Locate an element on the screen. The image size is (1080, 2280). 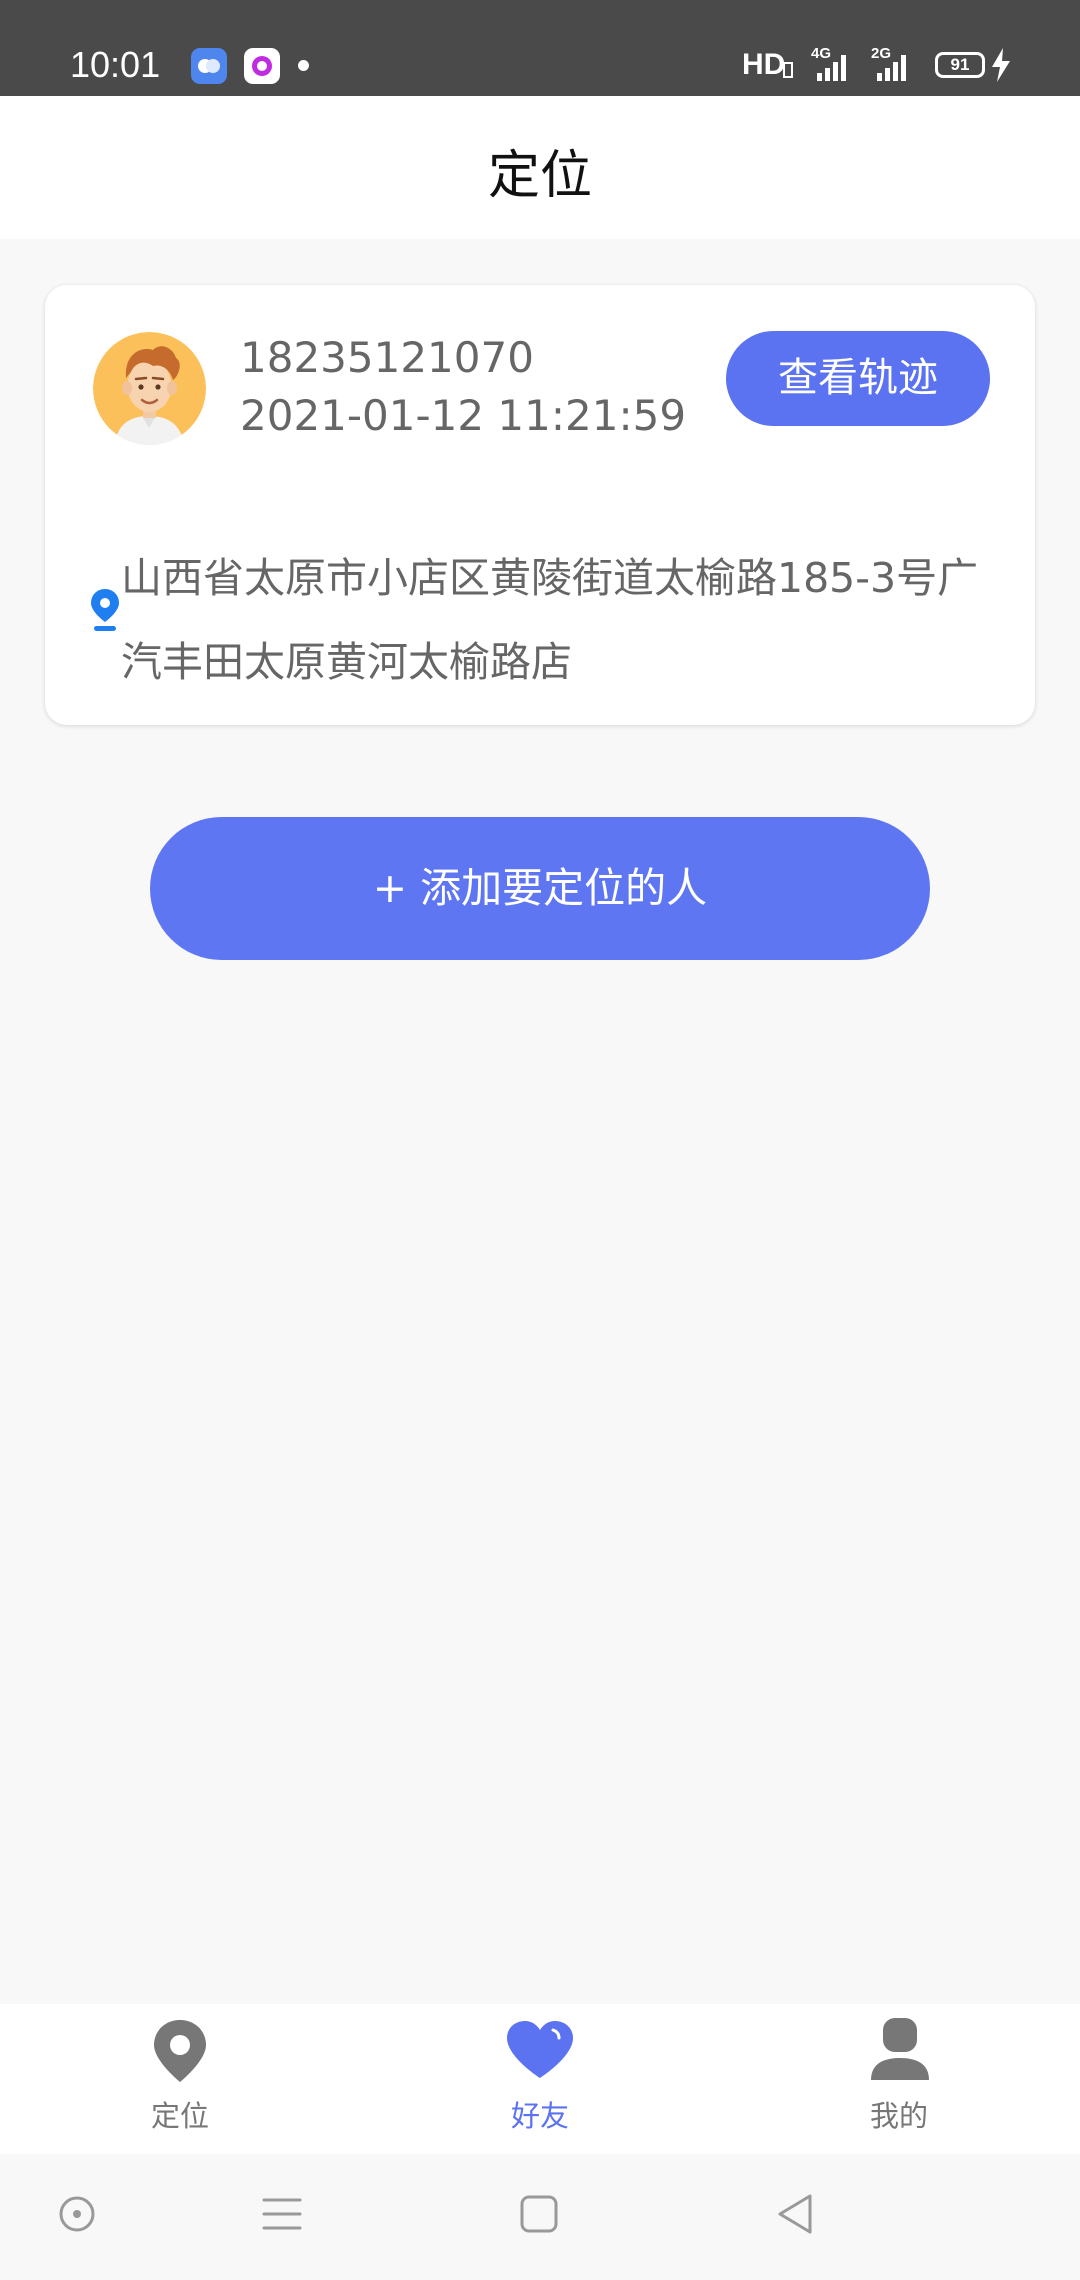
signal-4g-icon: 4G is located at coordinates (832, 64).